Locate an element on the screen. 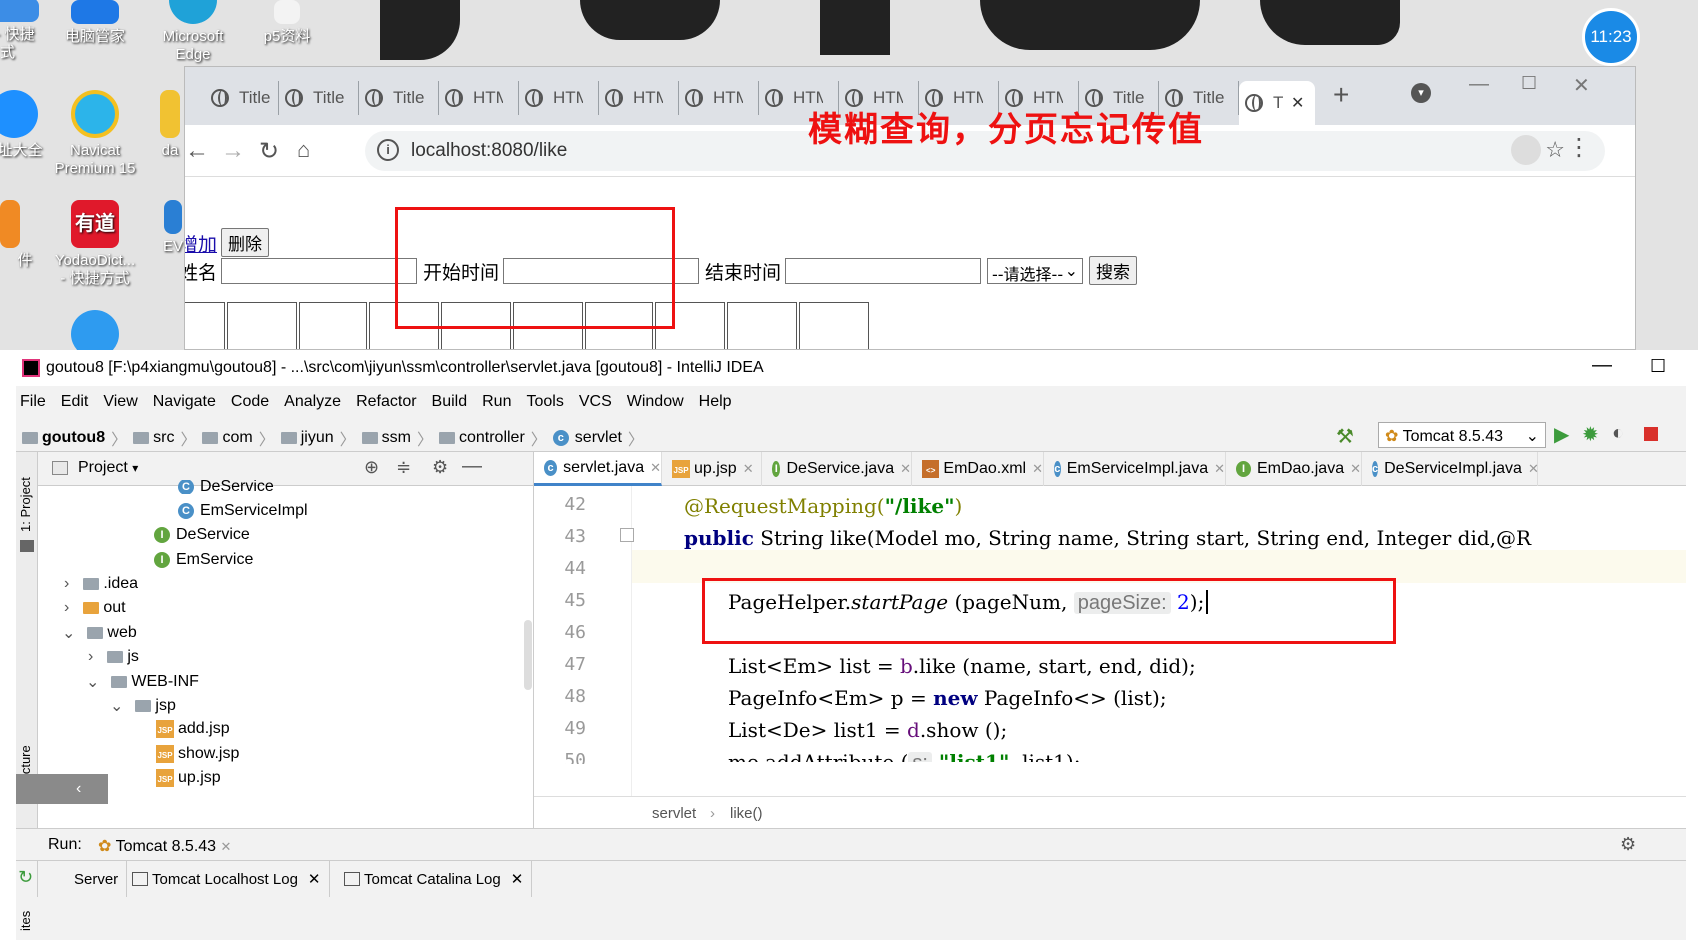 Image resolution: width=1698 pixels, height=940 pixels. stop-icon is located at coordinates (1651, 434).